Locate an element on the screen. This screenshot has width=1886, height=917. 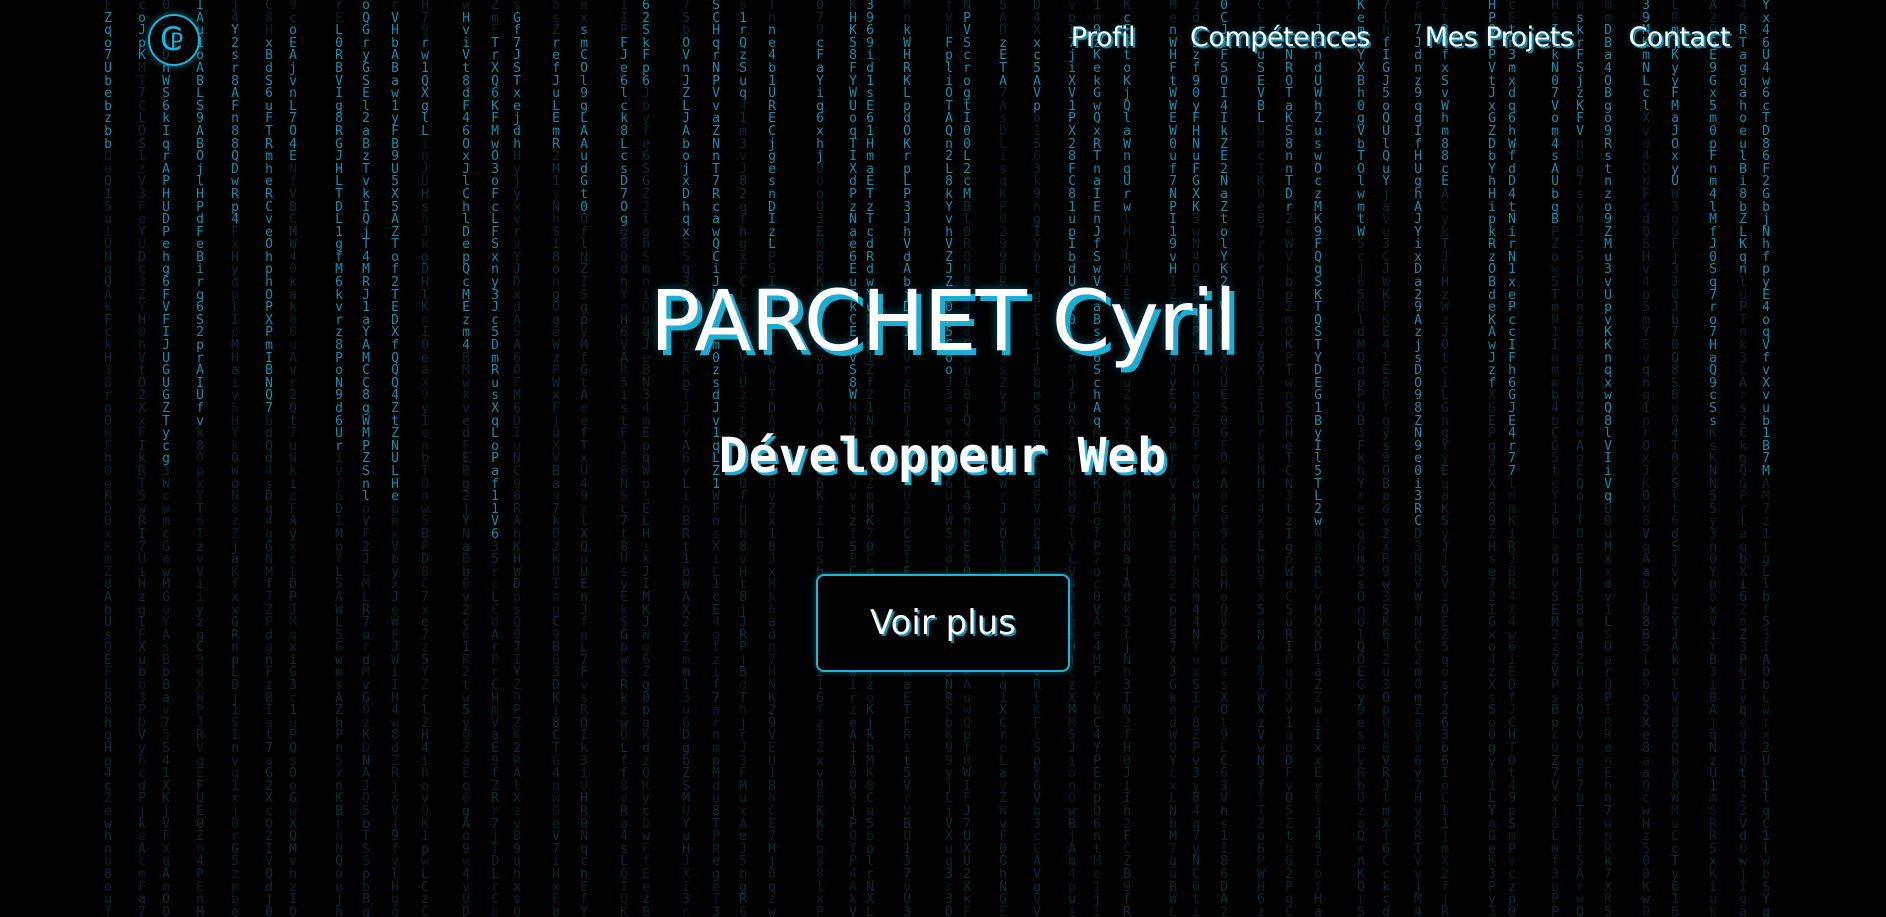
hero-subtitle: Développeur Web is located at coordinates (943, 456).